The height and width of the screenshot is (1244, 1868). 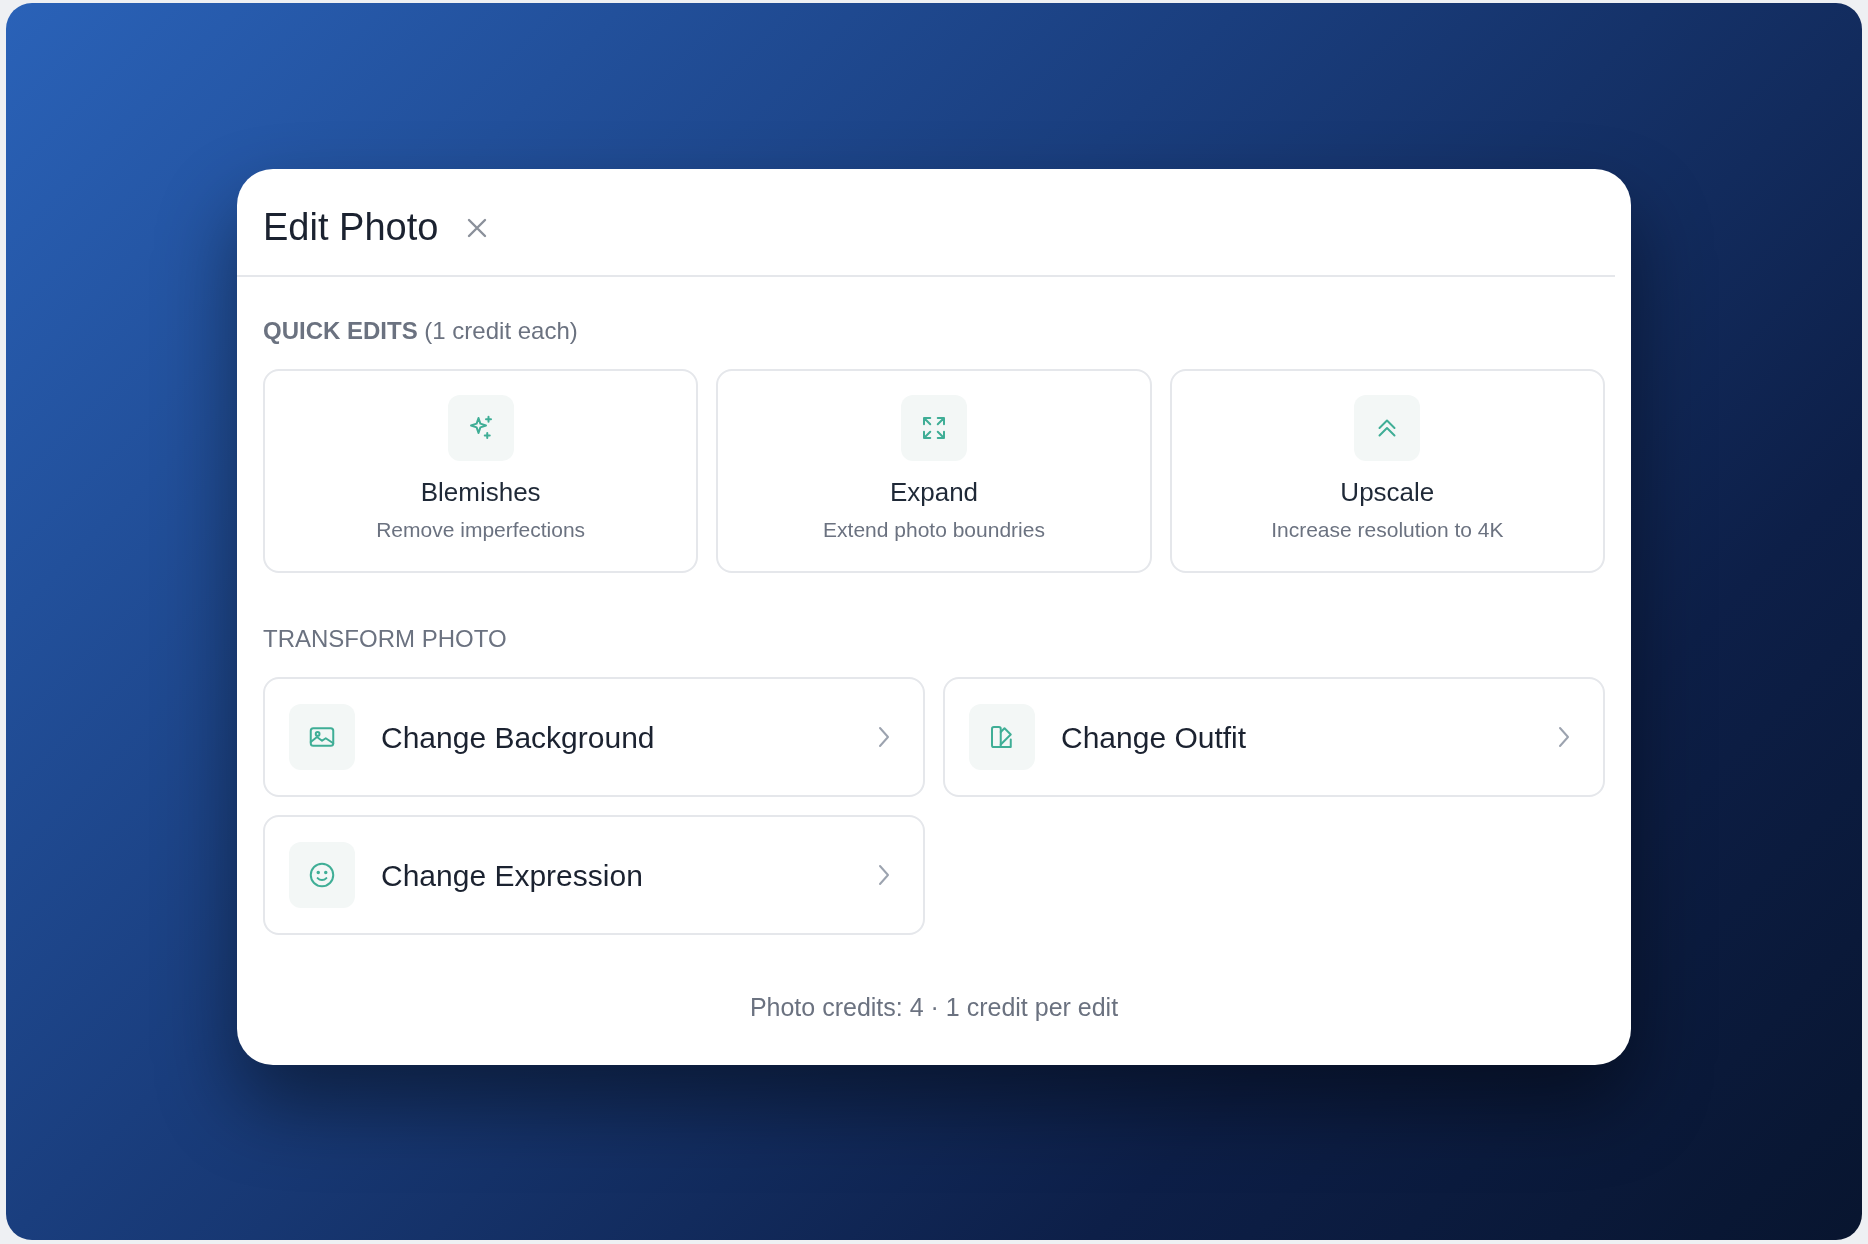 I want to click on transform-option: Change Expression, so click(x=594, y=875).